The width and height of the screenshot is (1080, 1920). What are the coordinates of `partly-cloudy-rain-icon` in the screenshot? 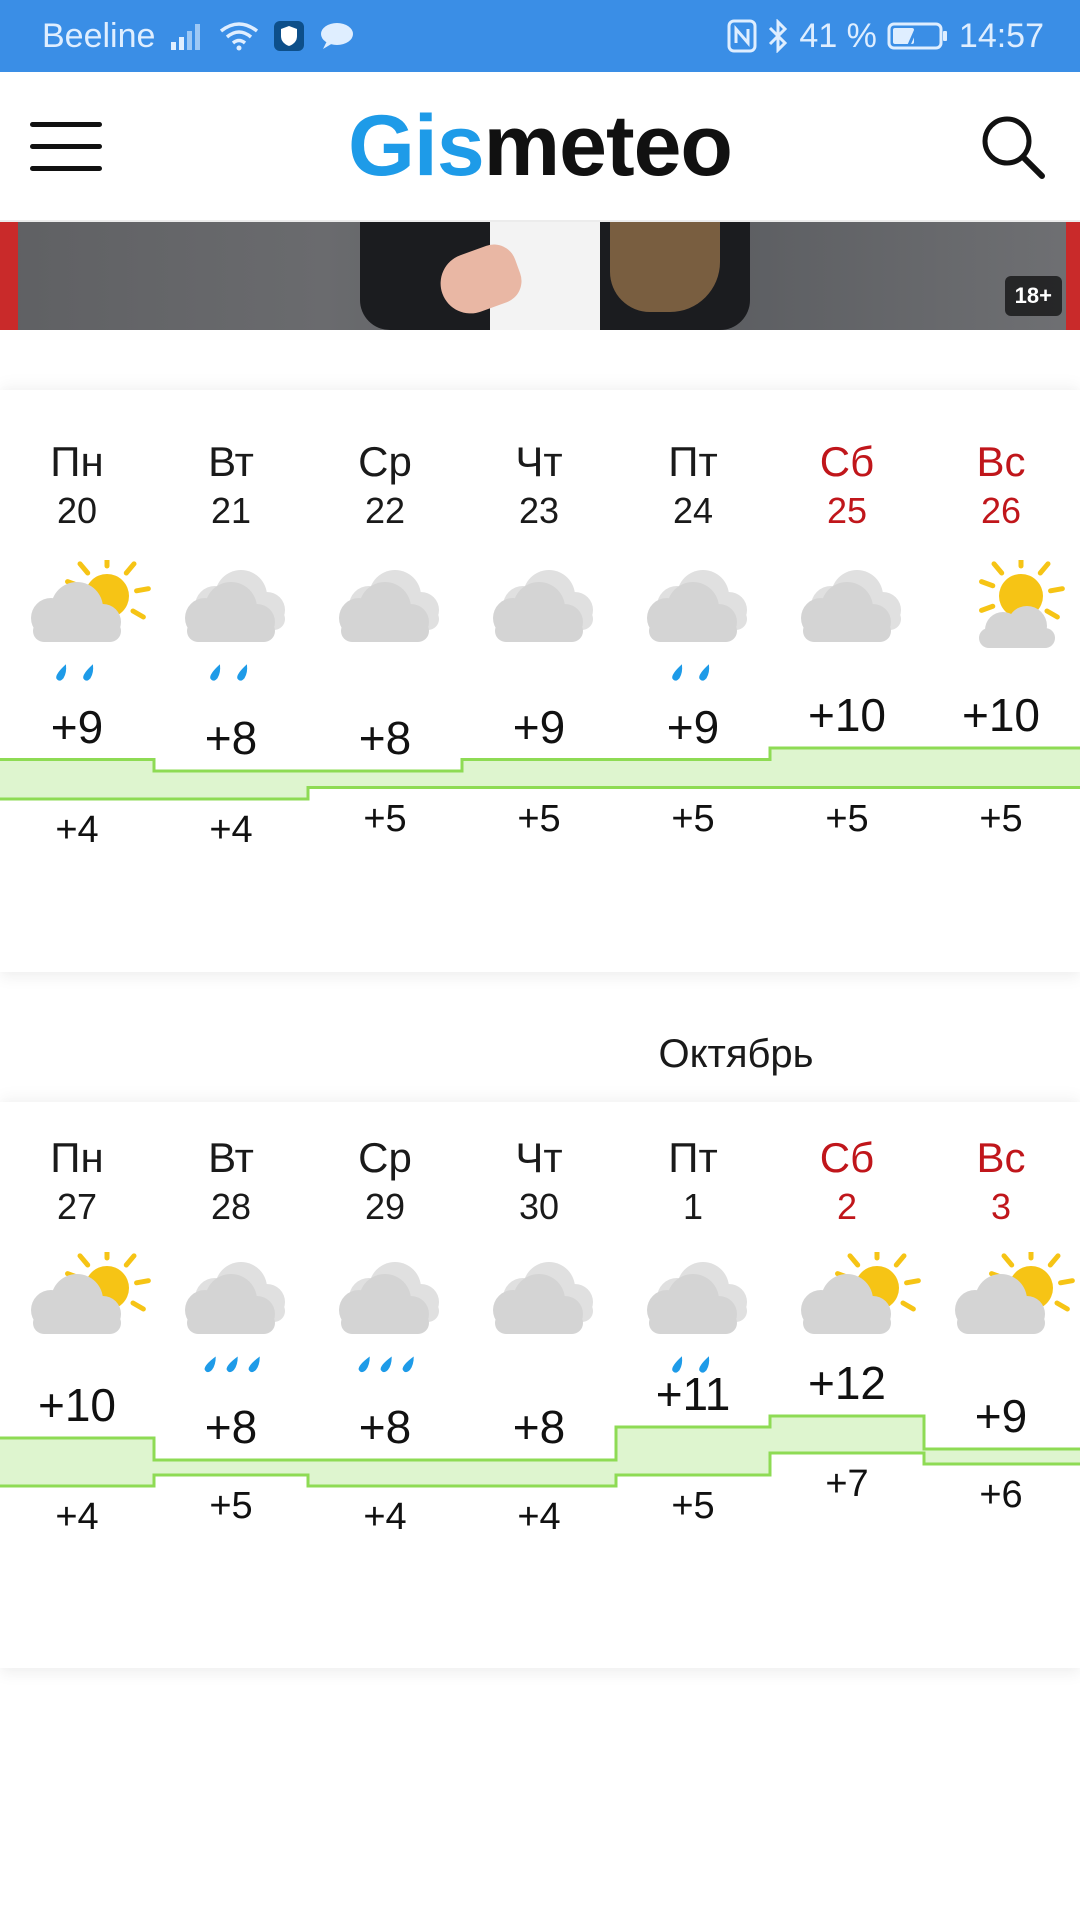 It's located at (77, 620).